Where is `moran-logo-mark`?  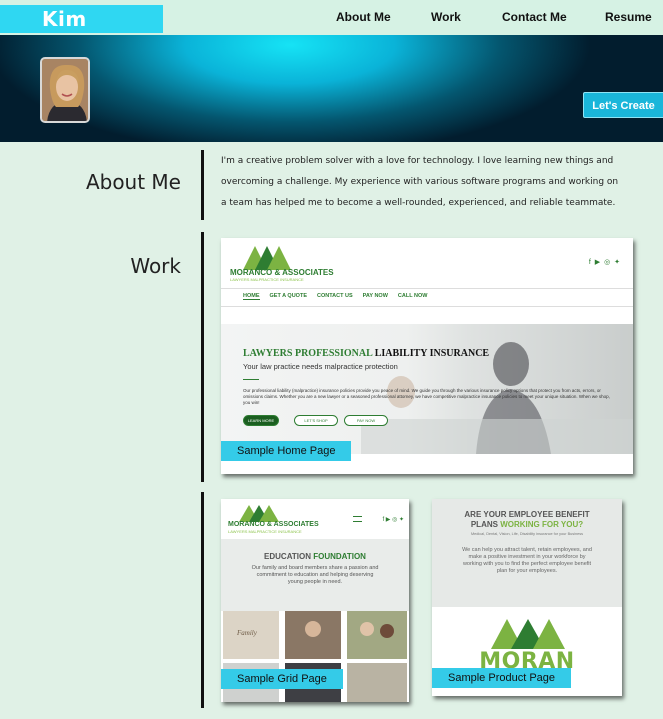
moran-logo-mark is located at coordinates (528, 634).